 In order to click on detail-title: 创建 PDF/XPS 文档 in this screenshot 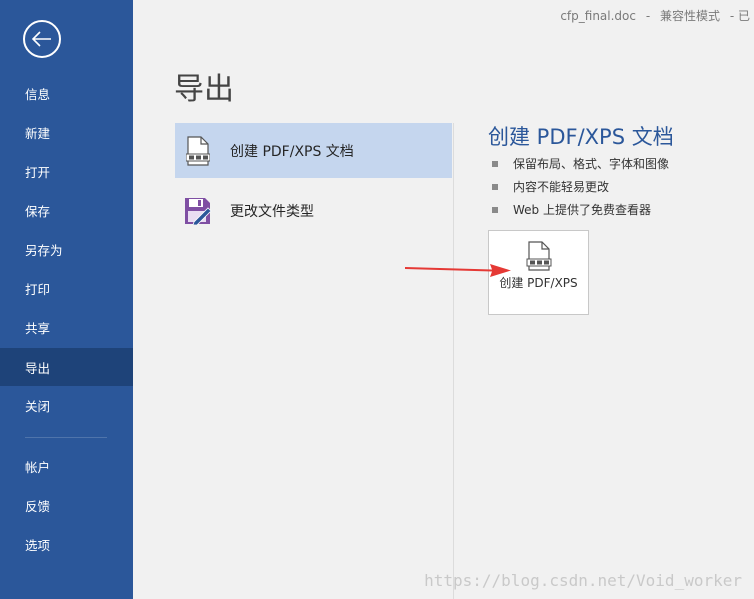, I will do `click(581, 137)`.